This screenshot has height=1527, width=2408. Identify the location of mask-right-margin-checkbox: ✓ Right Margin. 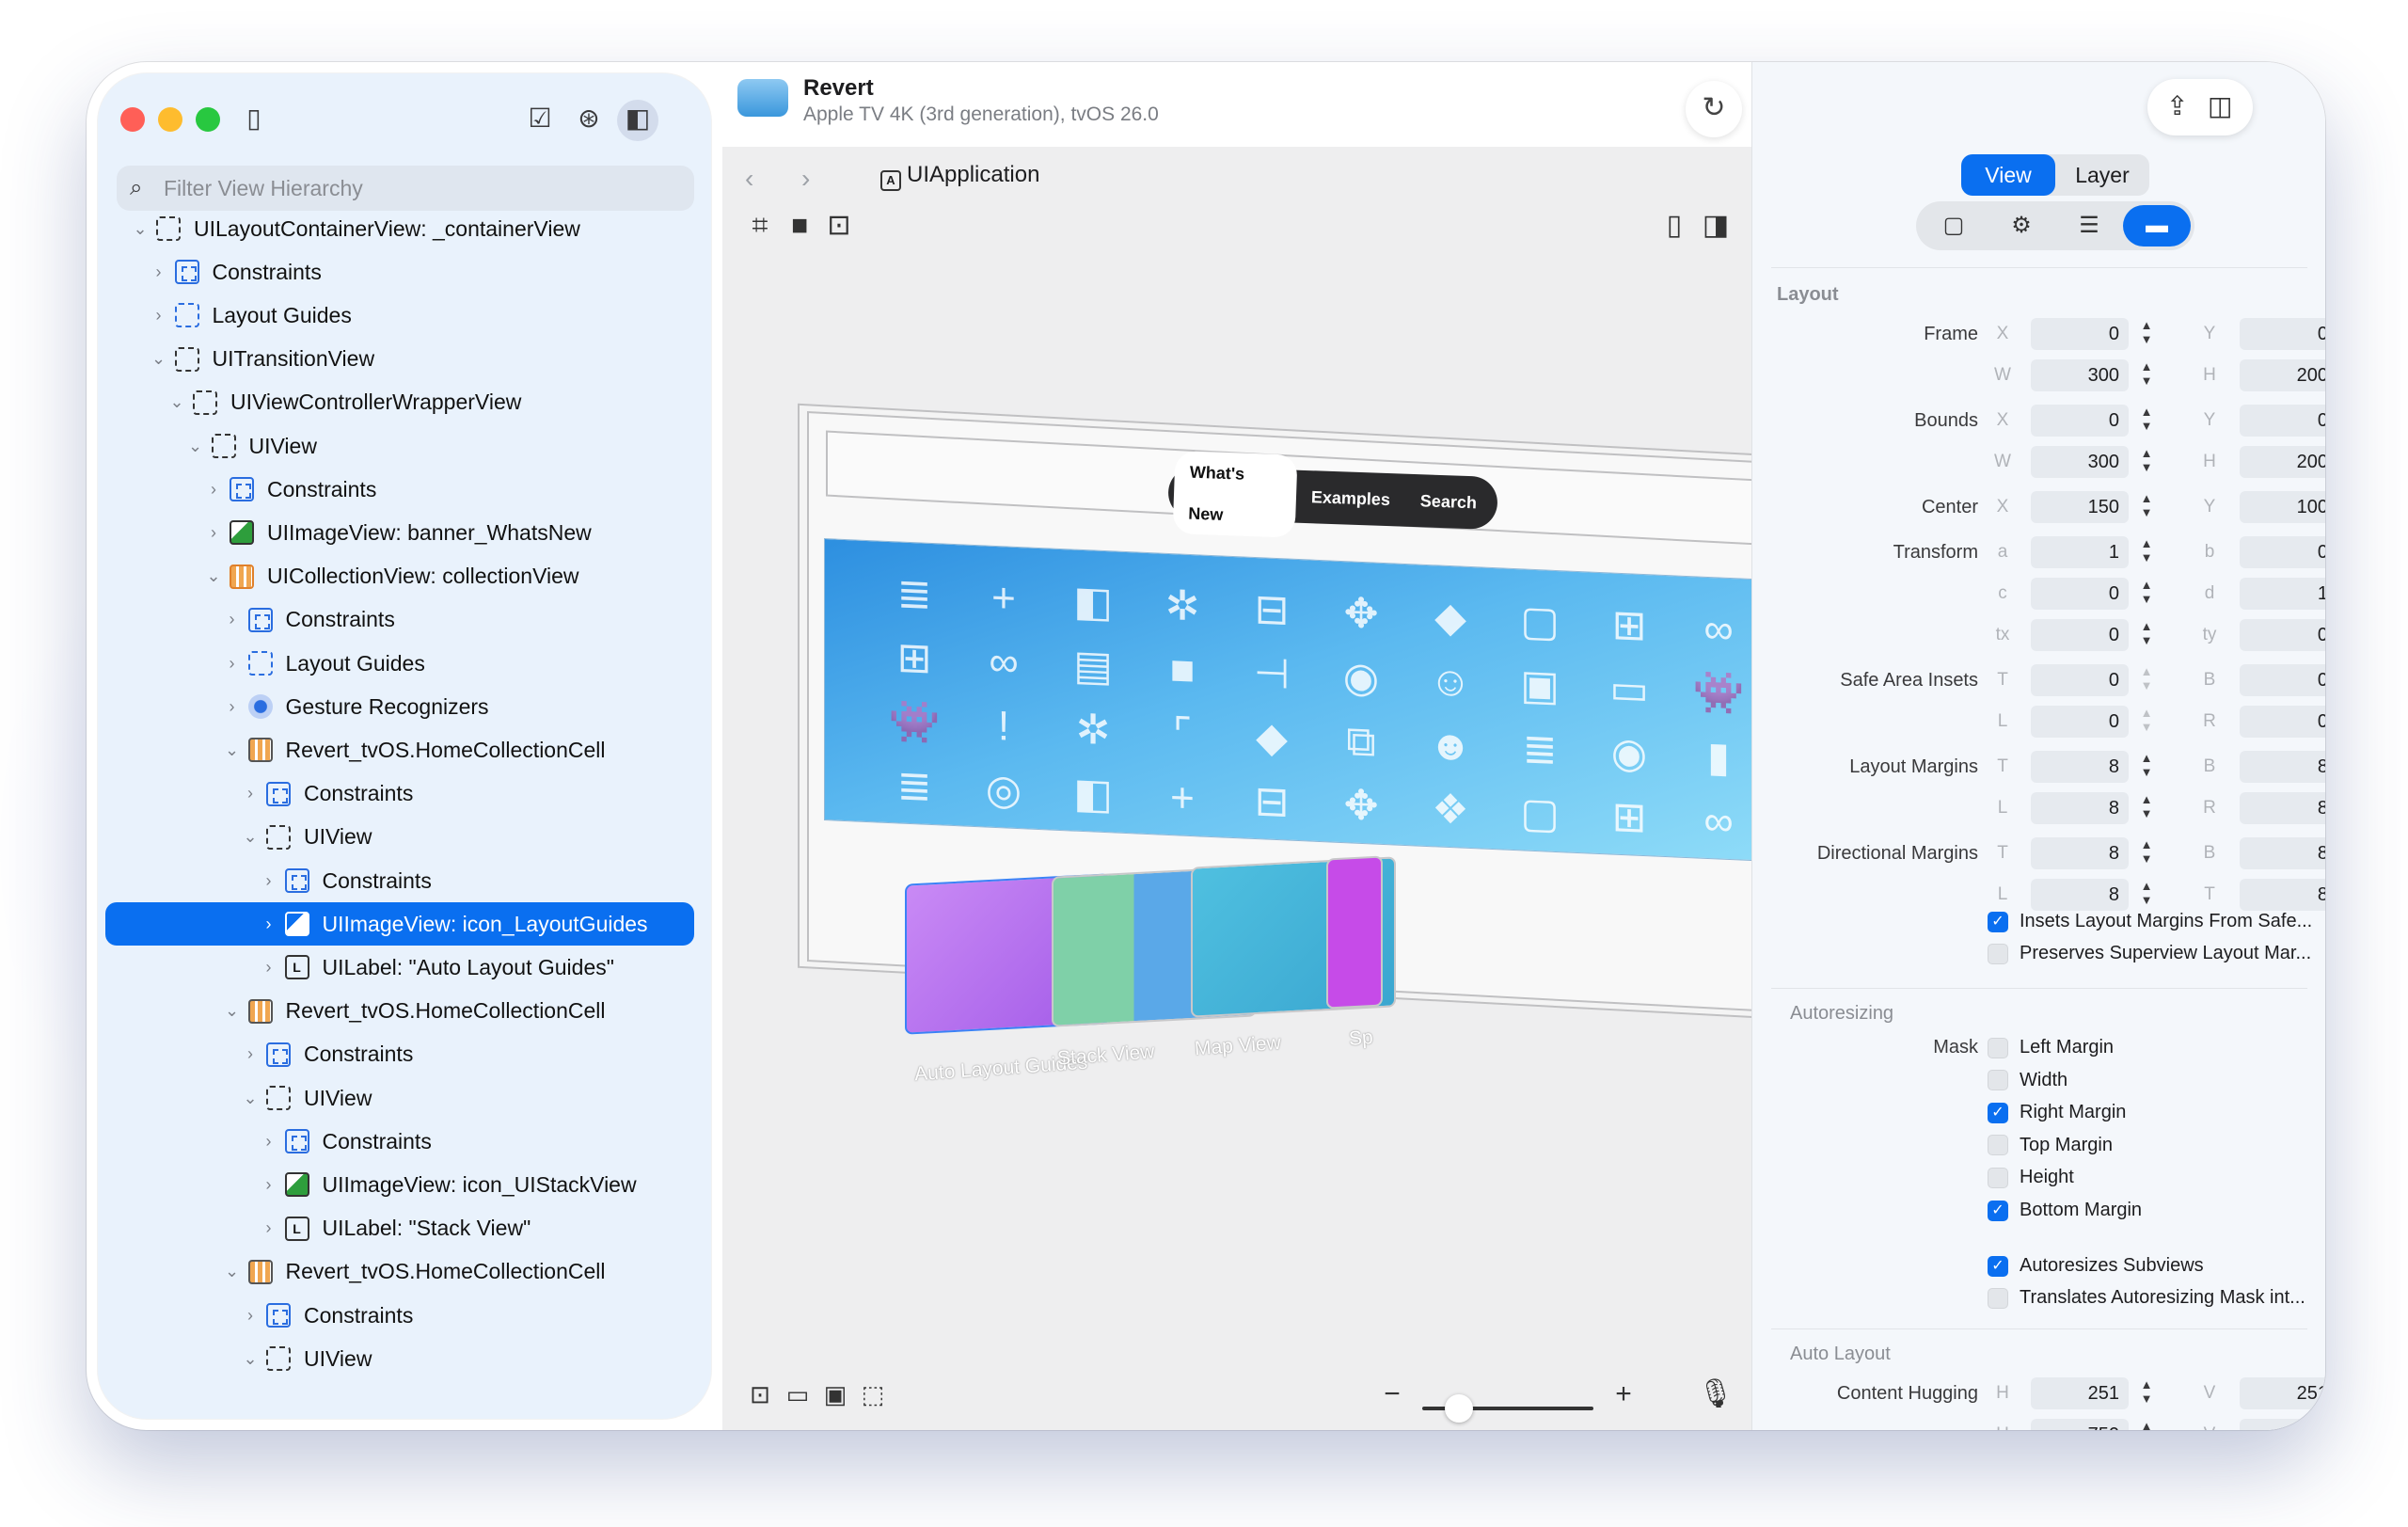
(2057, 1112).